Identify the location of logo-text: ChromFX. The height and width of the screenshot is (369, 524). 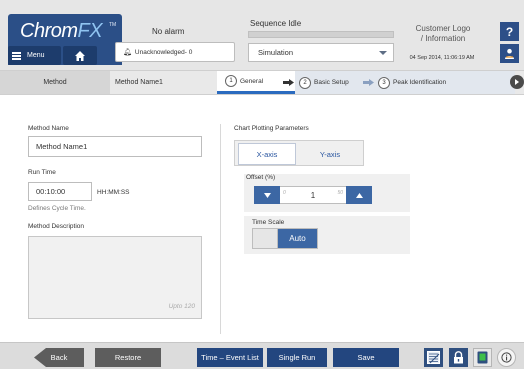
(61, 31).